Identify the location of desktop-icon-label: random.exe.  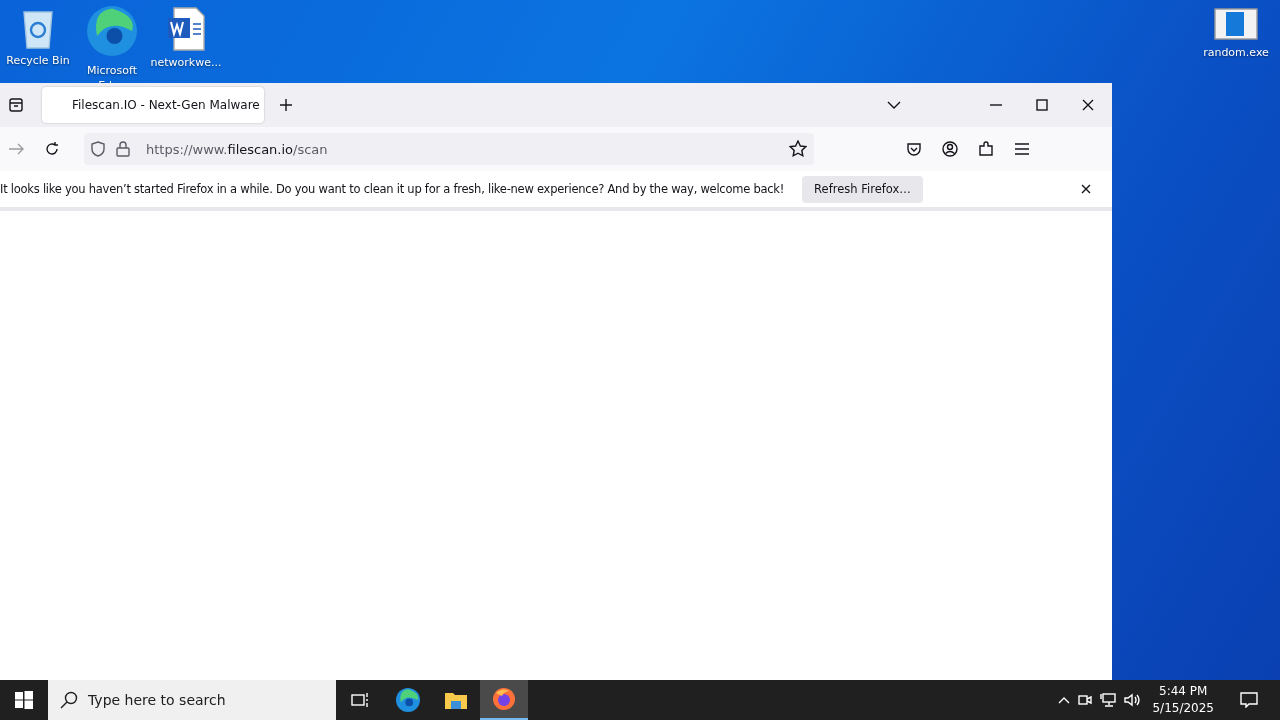
(1236, 52).